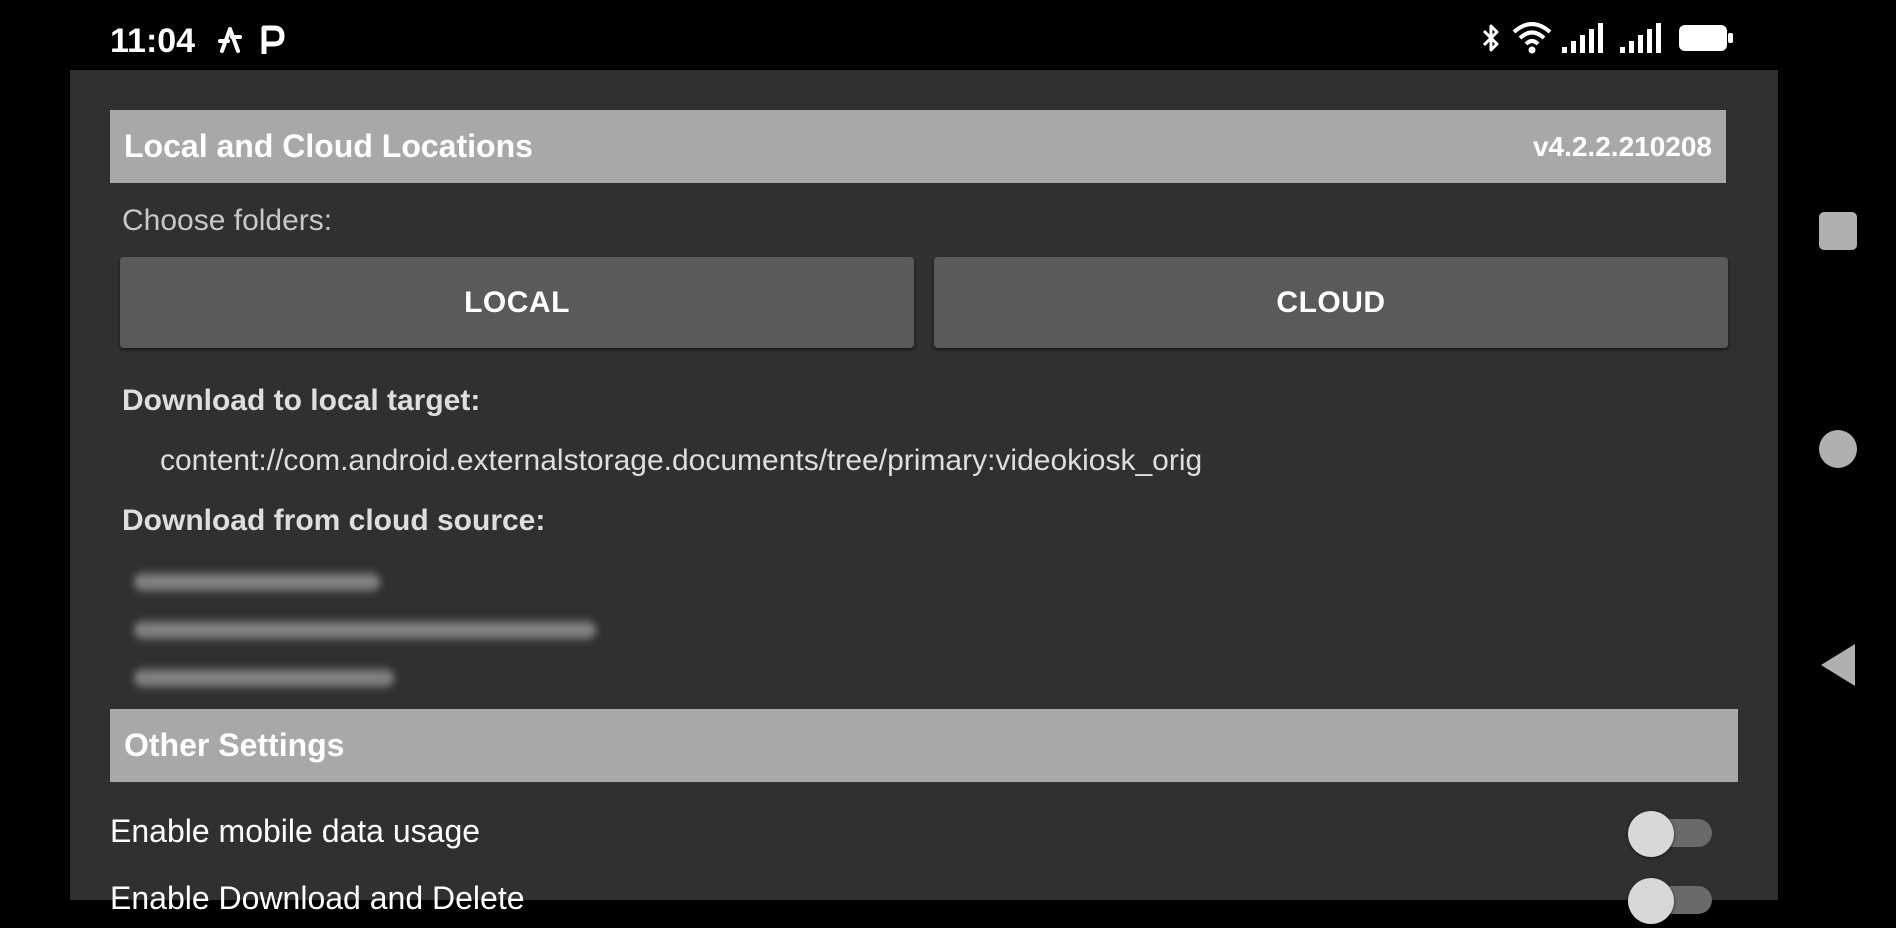 Image resolution: width=1896 pixels, height=928 pixels. Describe the element at coordinates (227, 220) in the screenshot. I see `choose-folders-label: Choose folders:` at that location.